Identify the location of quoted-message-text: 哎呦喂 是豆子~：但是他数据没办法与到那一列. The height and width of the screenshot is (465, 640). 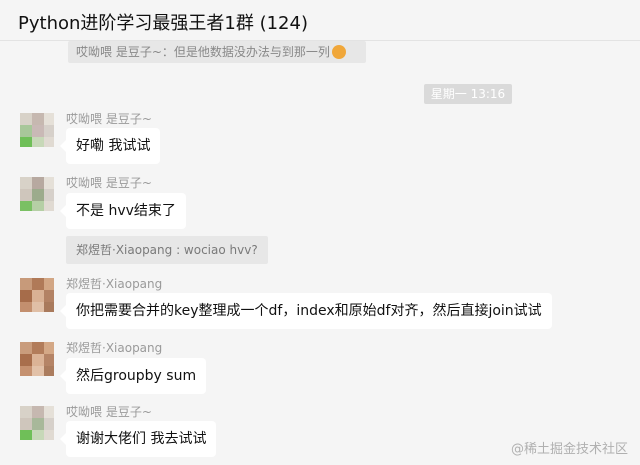
(203, 52).